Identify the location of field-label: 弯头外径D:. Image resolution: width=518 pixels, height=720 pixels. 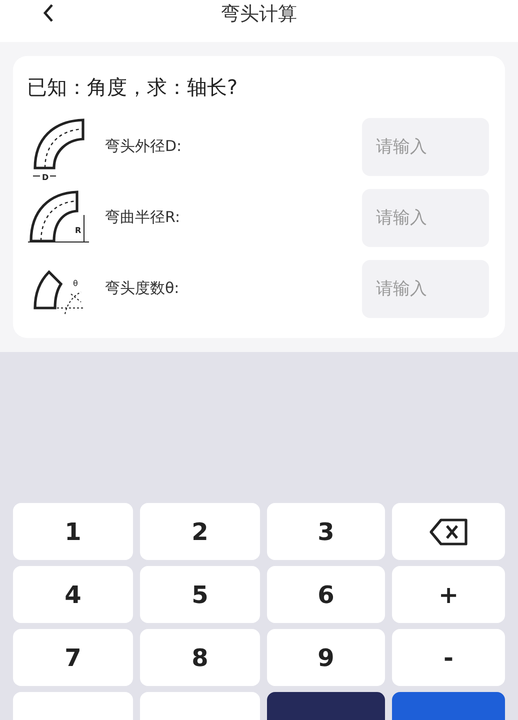
(144, 146).